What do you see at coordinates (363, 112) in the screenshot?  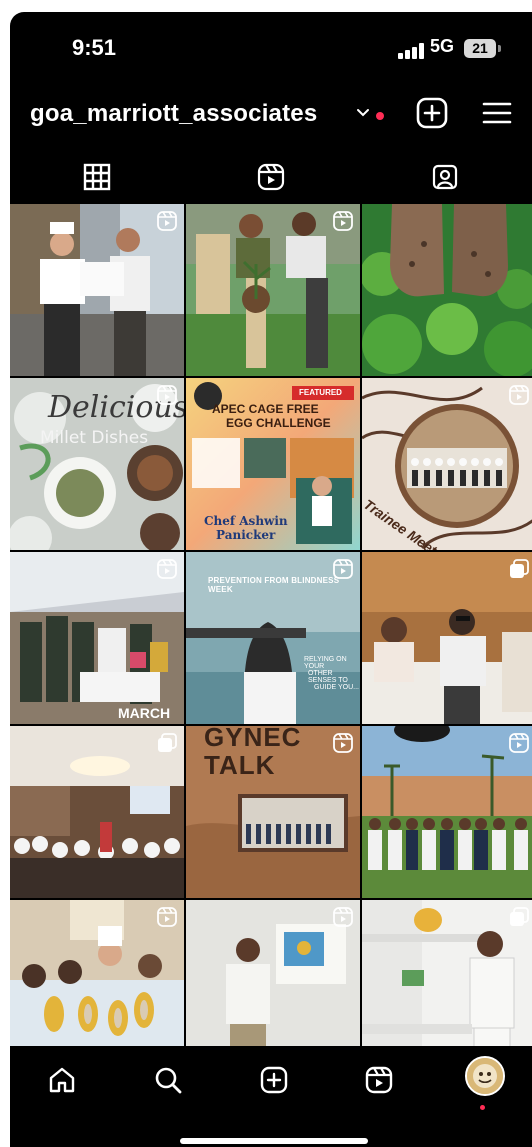 I see `chevron-down-icon` at bounding box center [363, 112].